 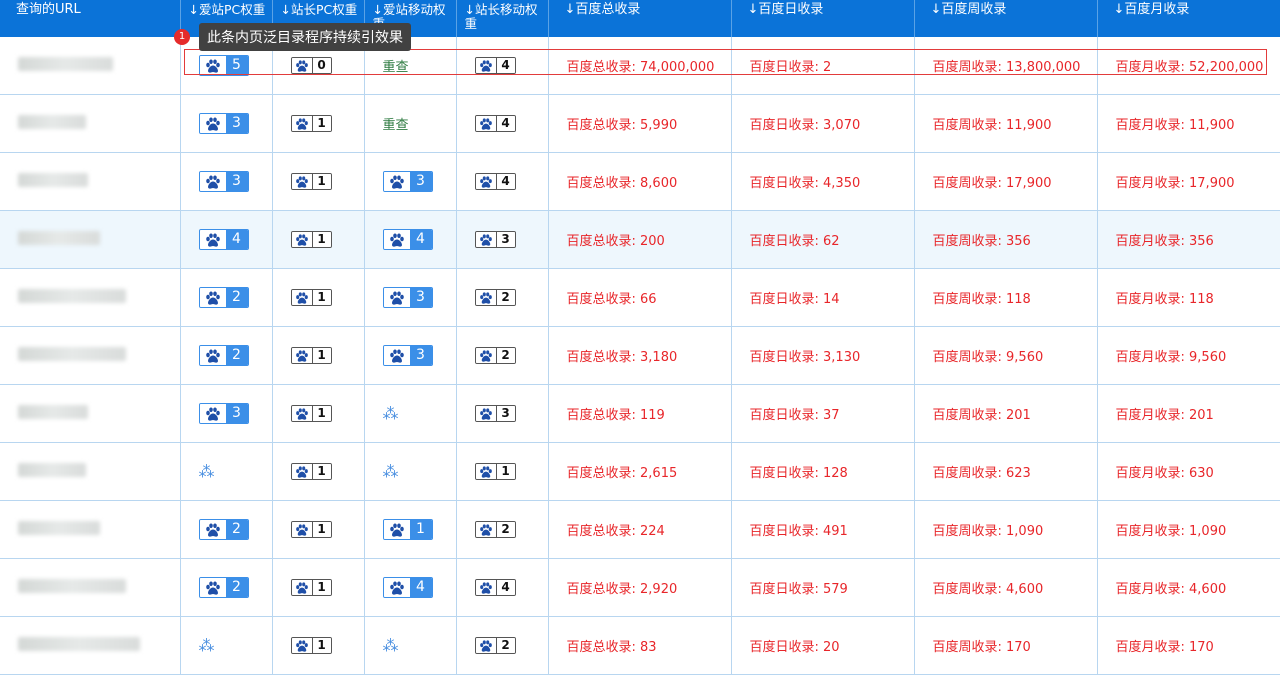 What do you see at coordinates (823, 18) in the screenshot?
I see `col-header-baidu-day: ↓百度日收录` at bounding box center [823, 18].